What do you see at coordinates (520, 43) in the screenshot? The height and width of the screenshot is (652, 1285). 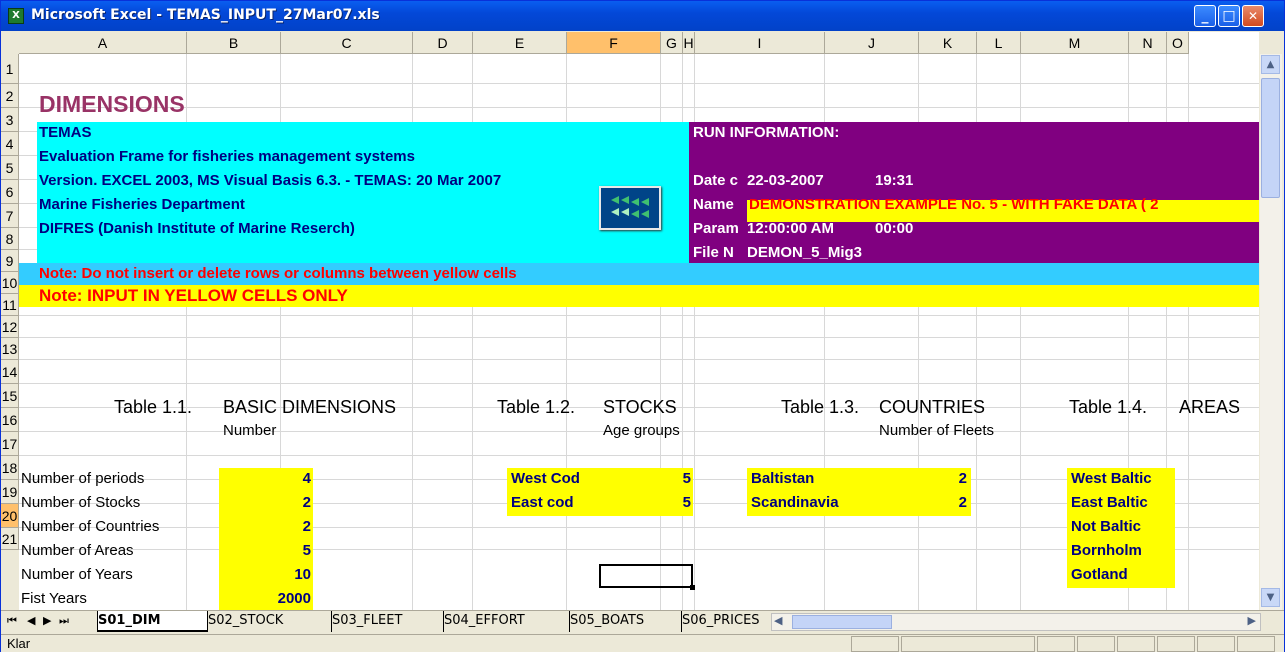 I see `column-header: E` at bounding box center [520, 43].